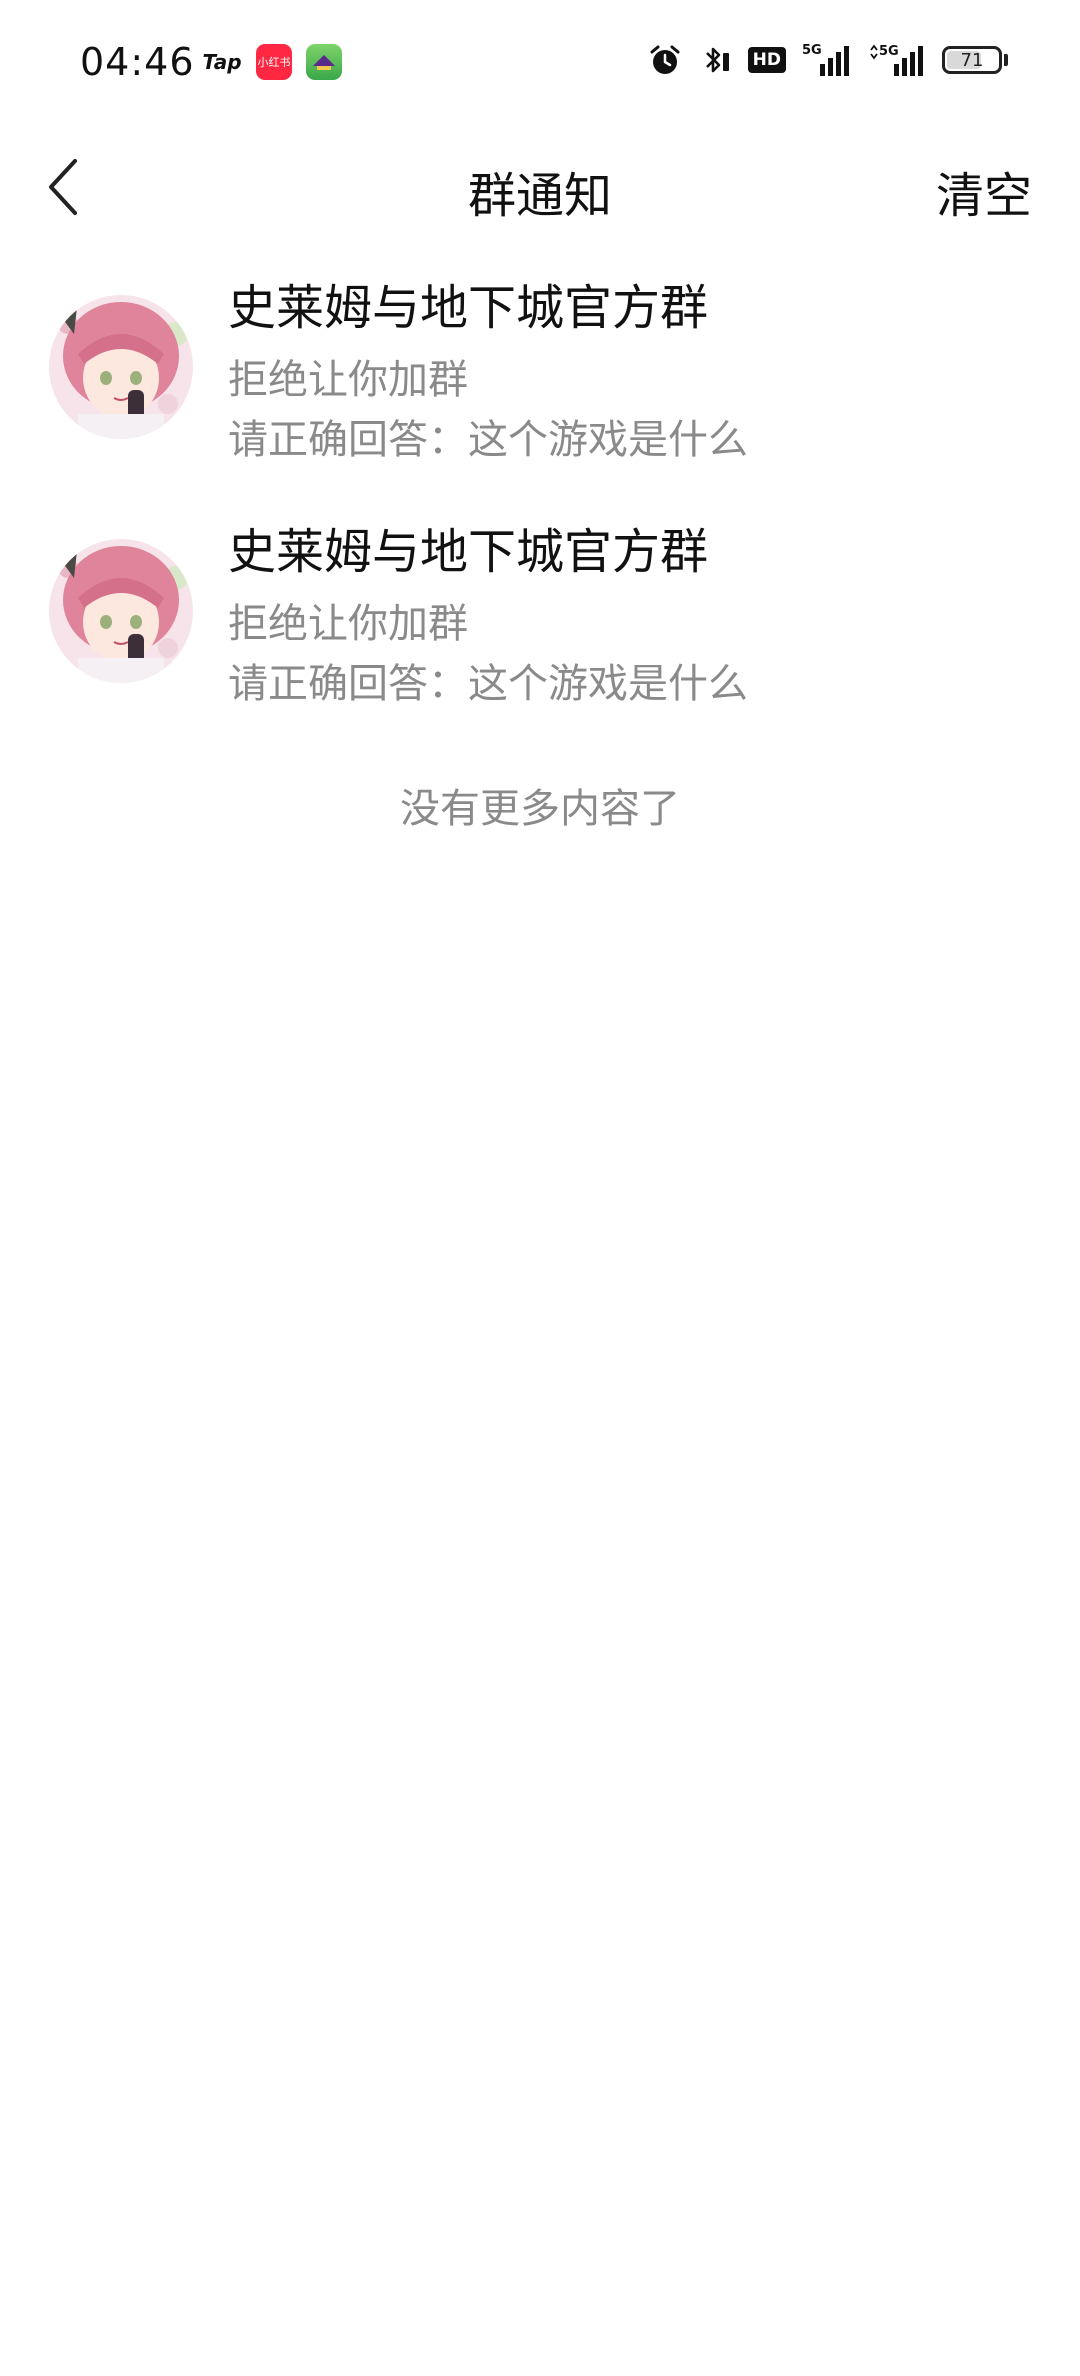 The image size is (1080, 2376). Describe the element at coordinates (540, 809) in the screenshot. I see `no-more-content-label: 没有更多内容了` at that location.